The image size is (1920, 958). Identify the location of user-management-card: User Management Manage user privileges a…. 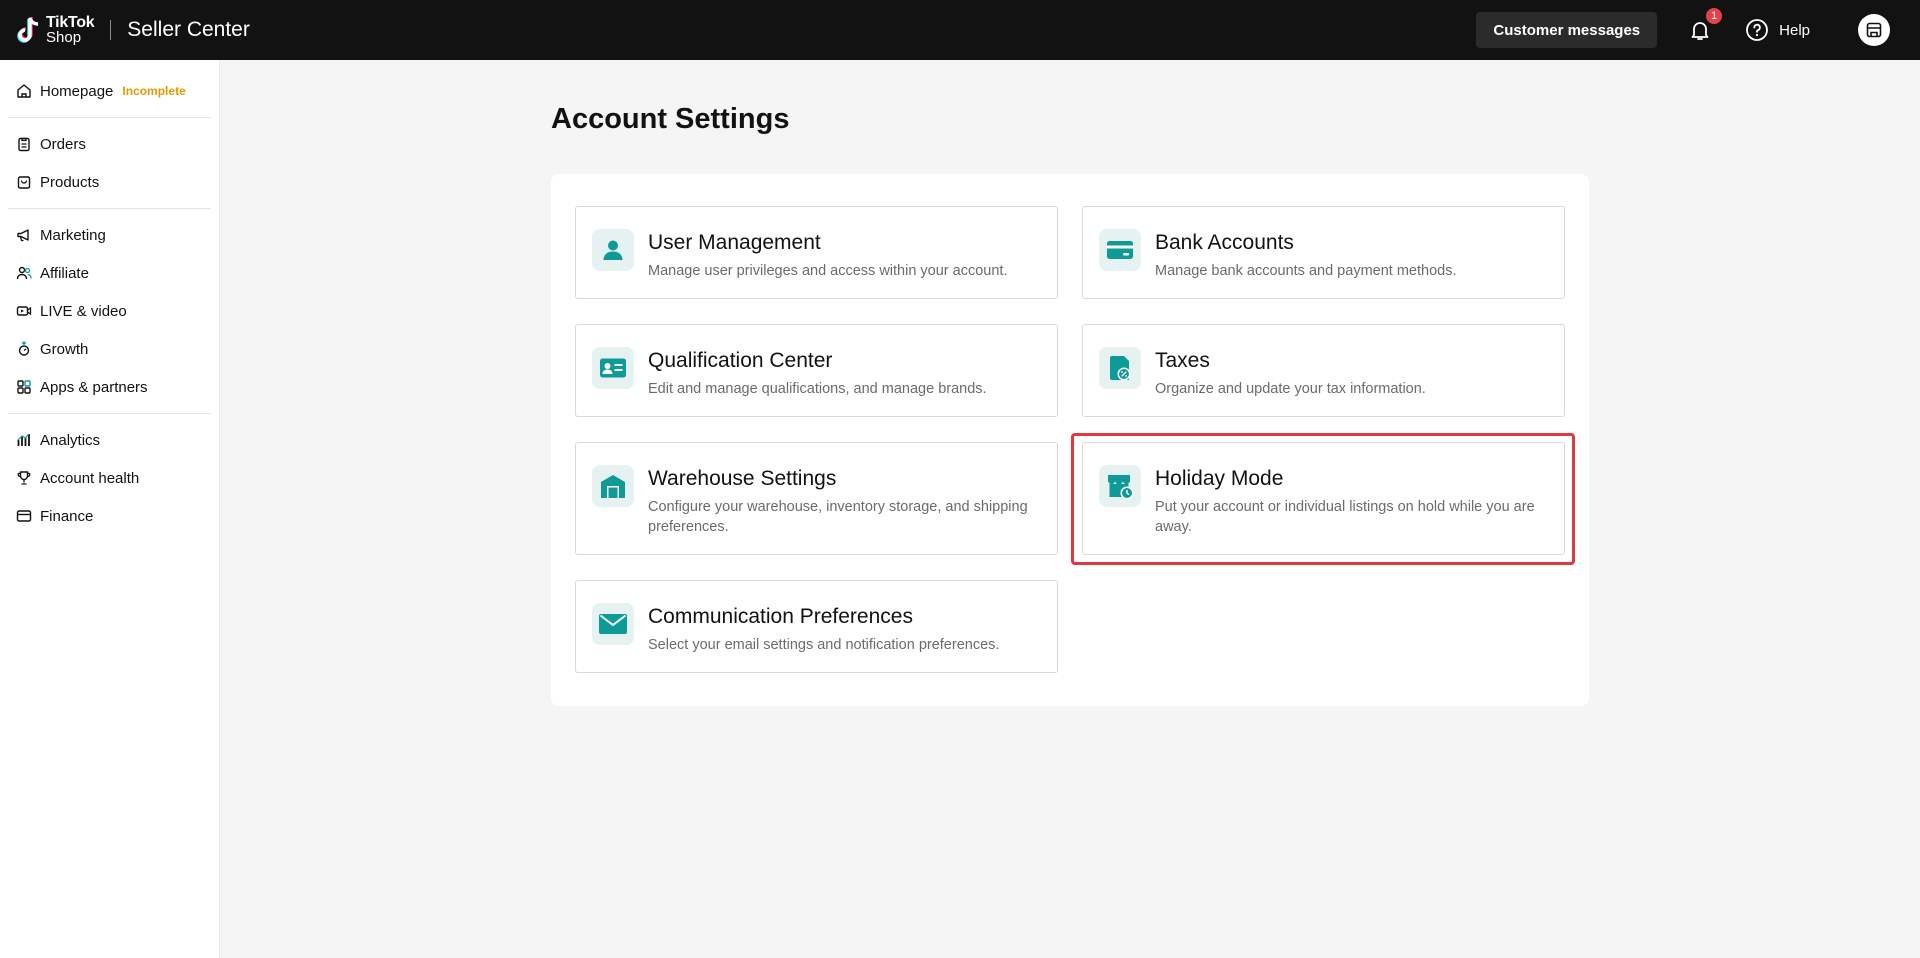
(816, 252).